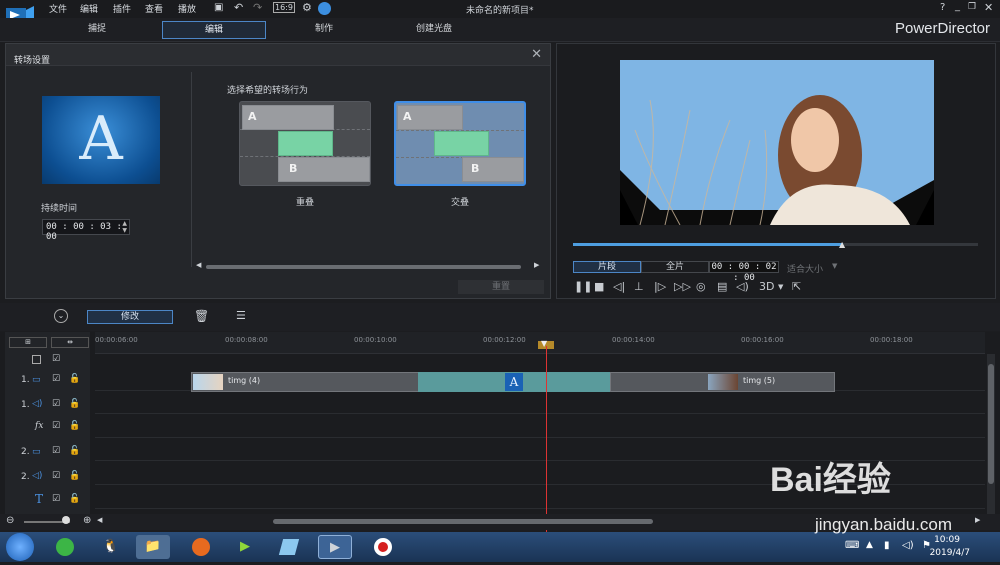 This screenshot has width=1000, height=565. Describe the element at coordinates (908, 545) in the screenshot. I see `speaker-icon: ◁)` at that location.